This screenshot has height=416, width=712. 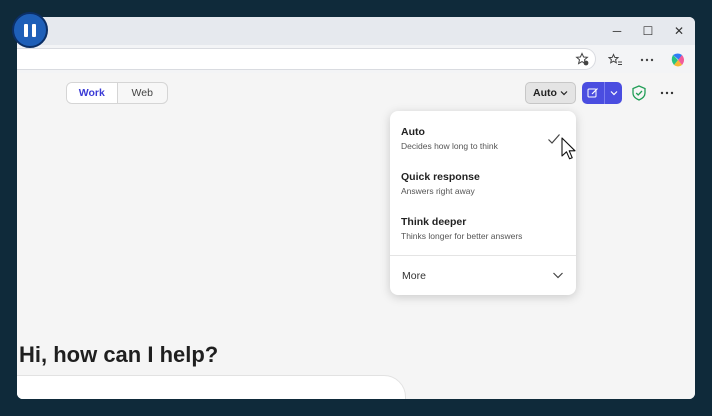 I want to click on model-picker-button: Auto, so click(x=550, y=93).